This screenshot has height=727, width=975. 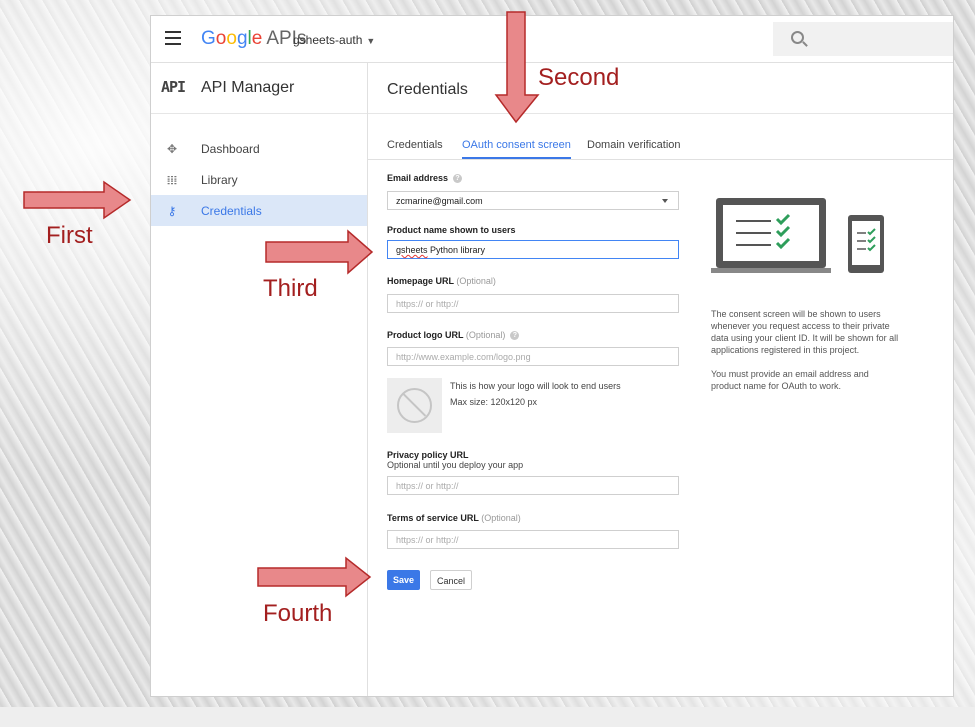 I want to click on dropdown-arrow-icon, so click(x=665, y=201).